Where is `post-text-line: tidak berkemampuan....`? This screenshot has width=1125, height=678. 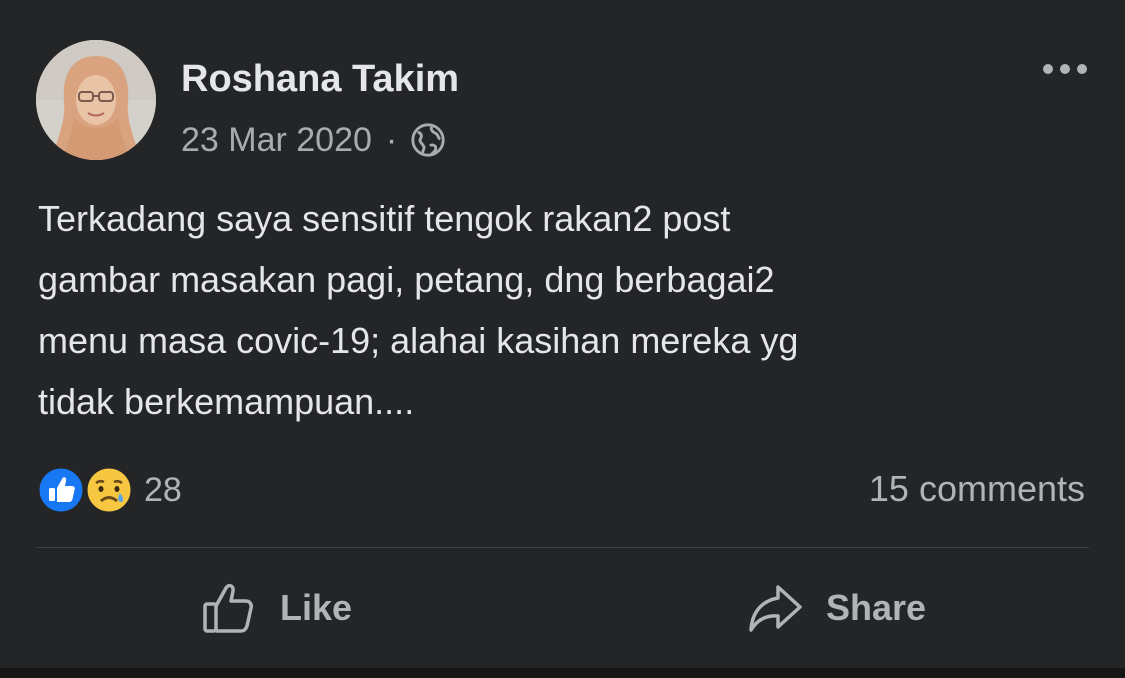 post-text-line: tidak berkemampuan.... is located at coordinates (226, 401).